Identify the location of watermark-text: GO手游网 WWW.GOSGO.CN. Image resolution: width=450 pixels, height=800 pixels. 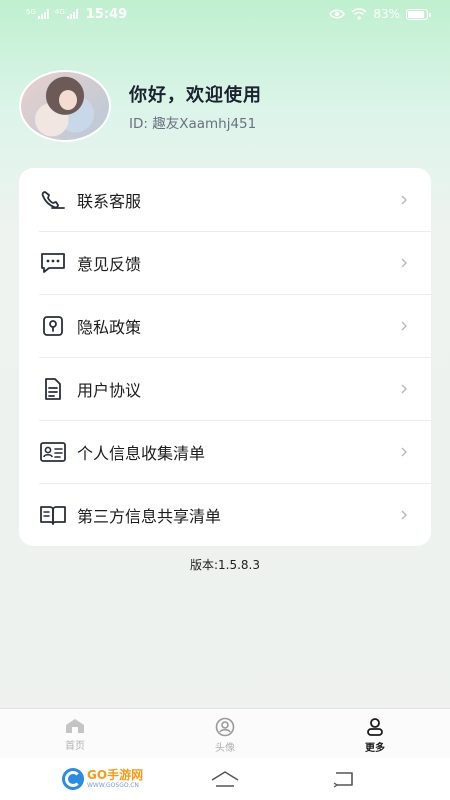
(115, 779).